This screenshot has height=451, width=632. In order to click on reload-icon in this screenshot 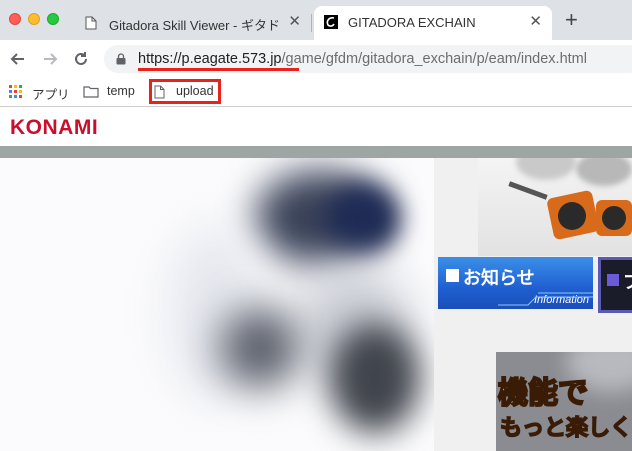, I will do `click(81, 59)`.